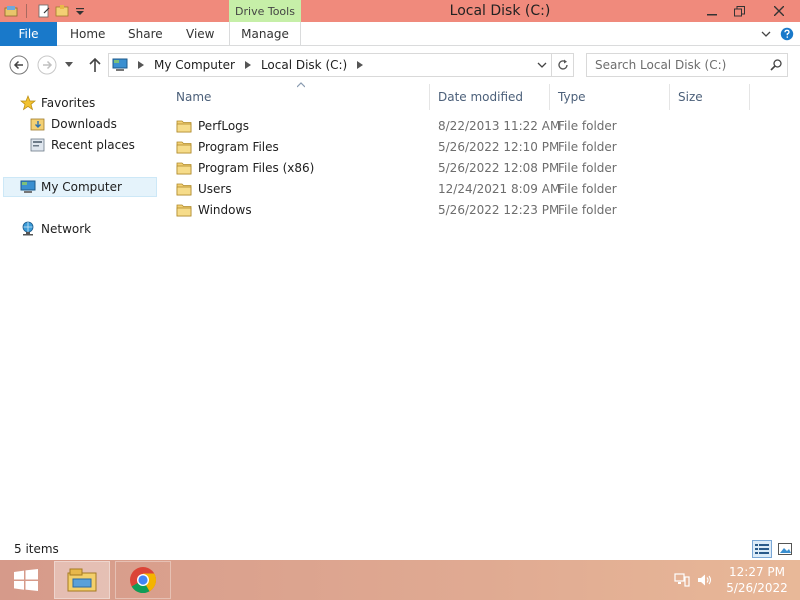  I want to click on refresh-icon, so click(563, 64).